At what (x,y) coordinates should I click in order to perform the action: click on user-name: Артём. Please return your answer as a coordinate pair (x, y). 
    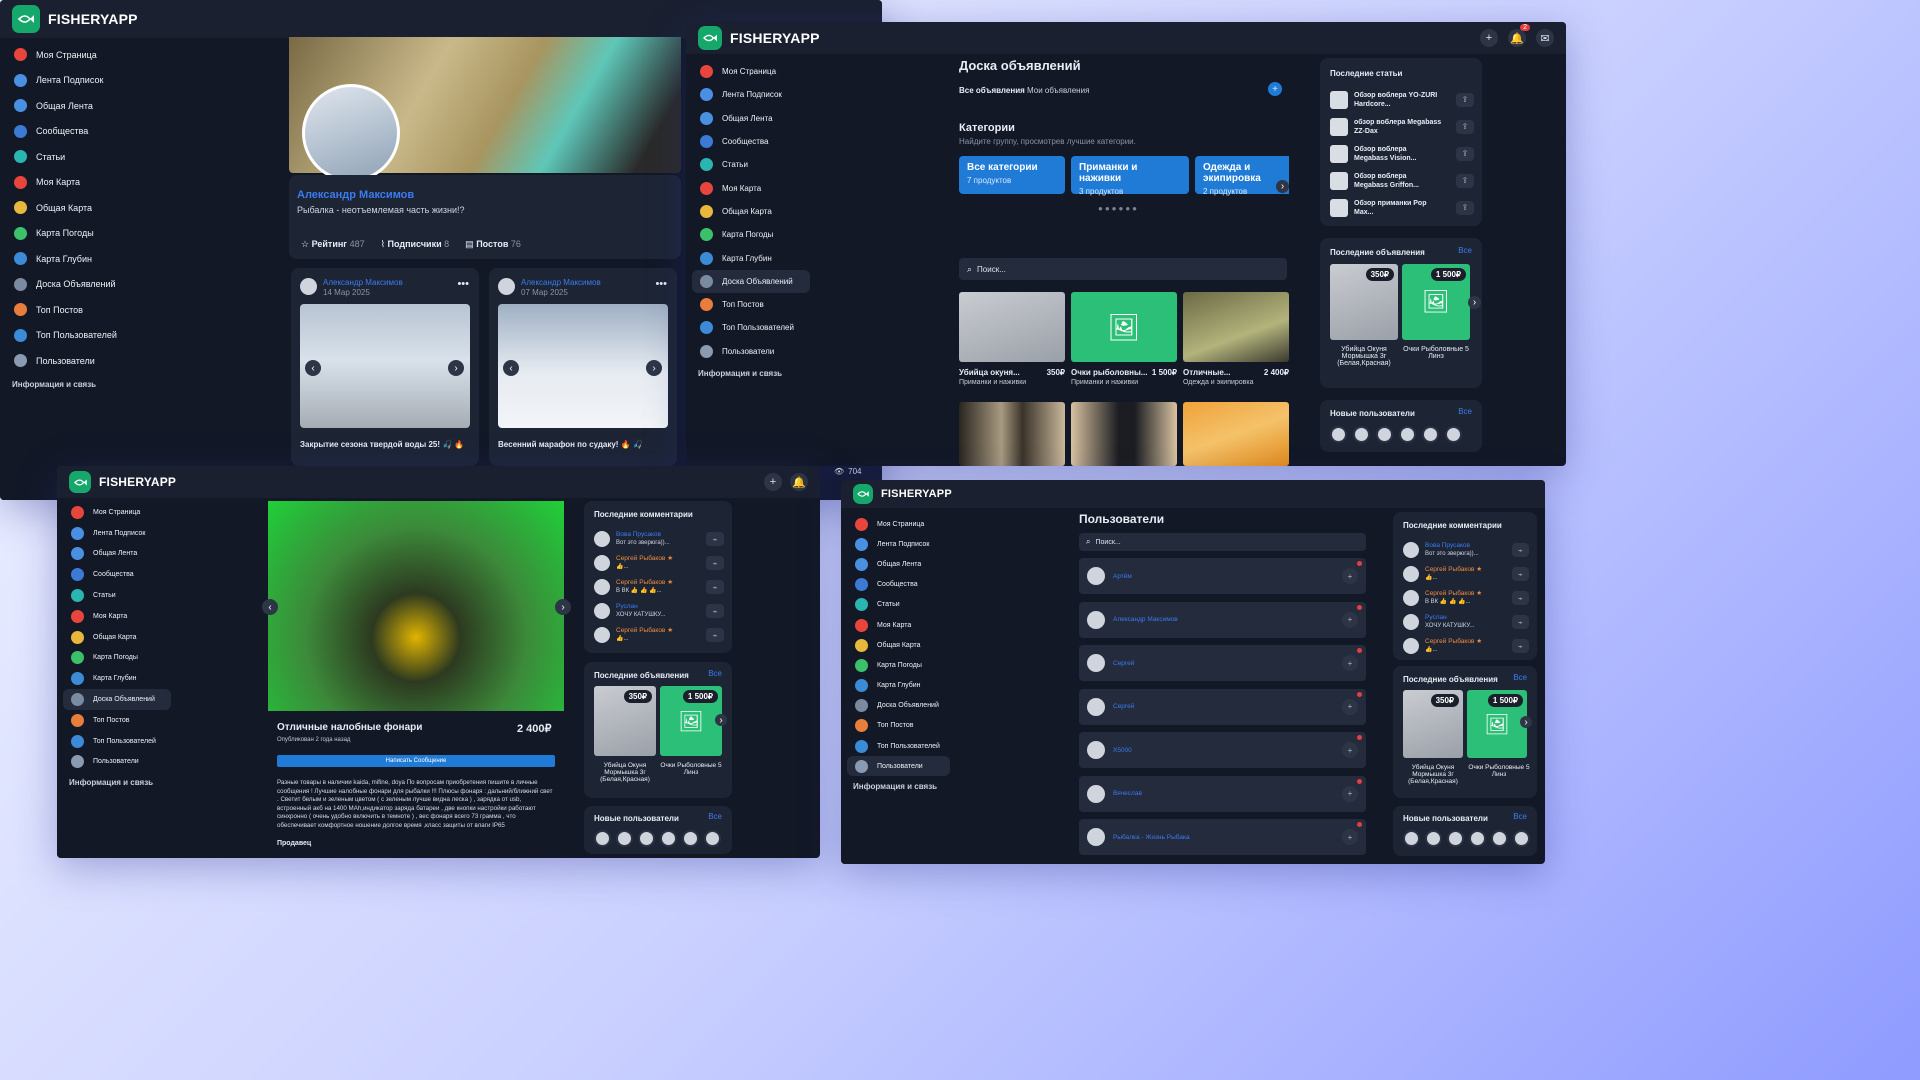
    Looking at the image, I should click on (1122, 576).